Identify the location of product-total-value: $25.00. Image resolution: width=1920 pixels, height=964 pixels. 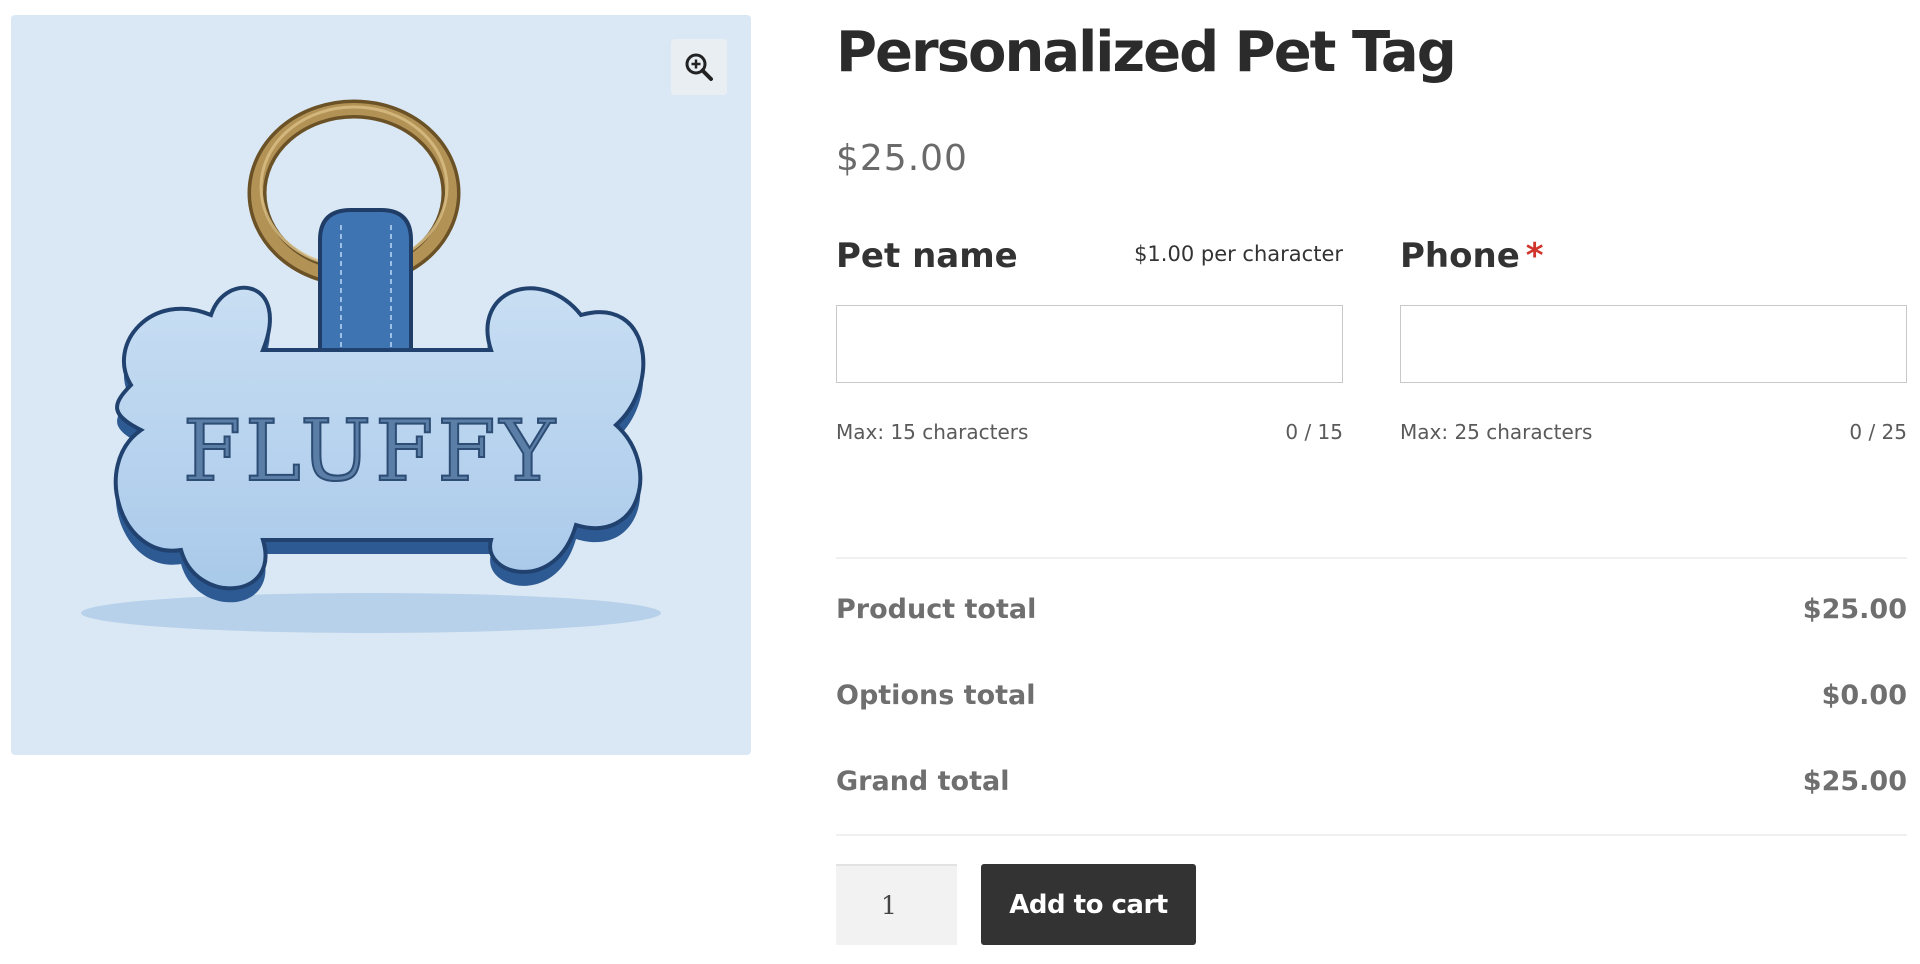
(1854, 609).